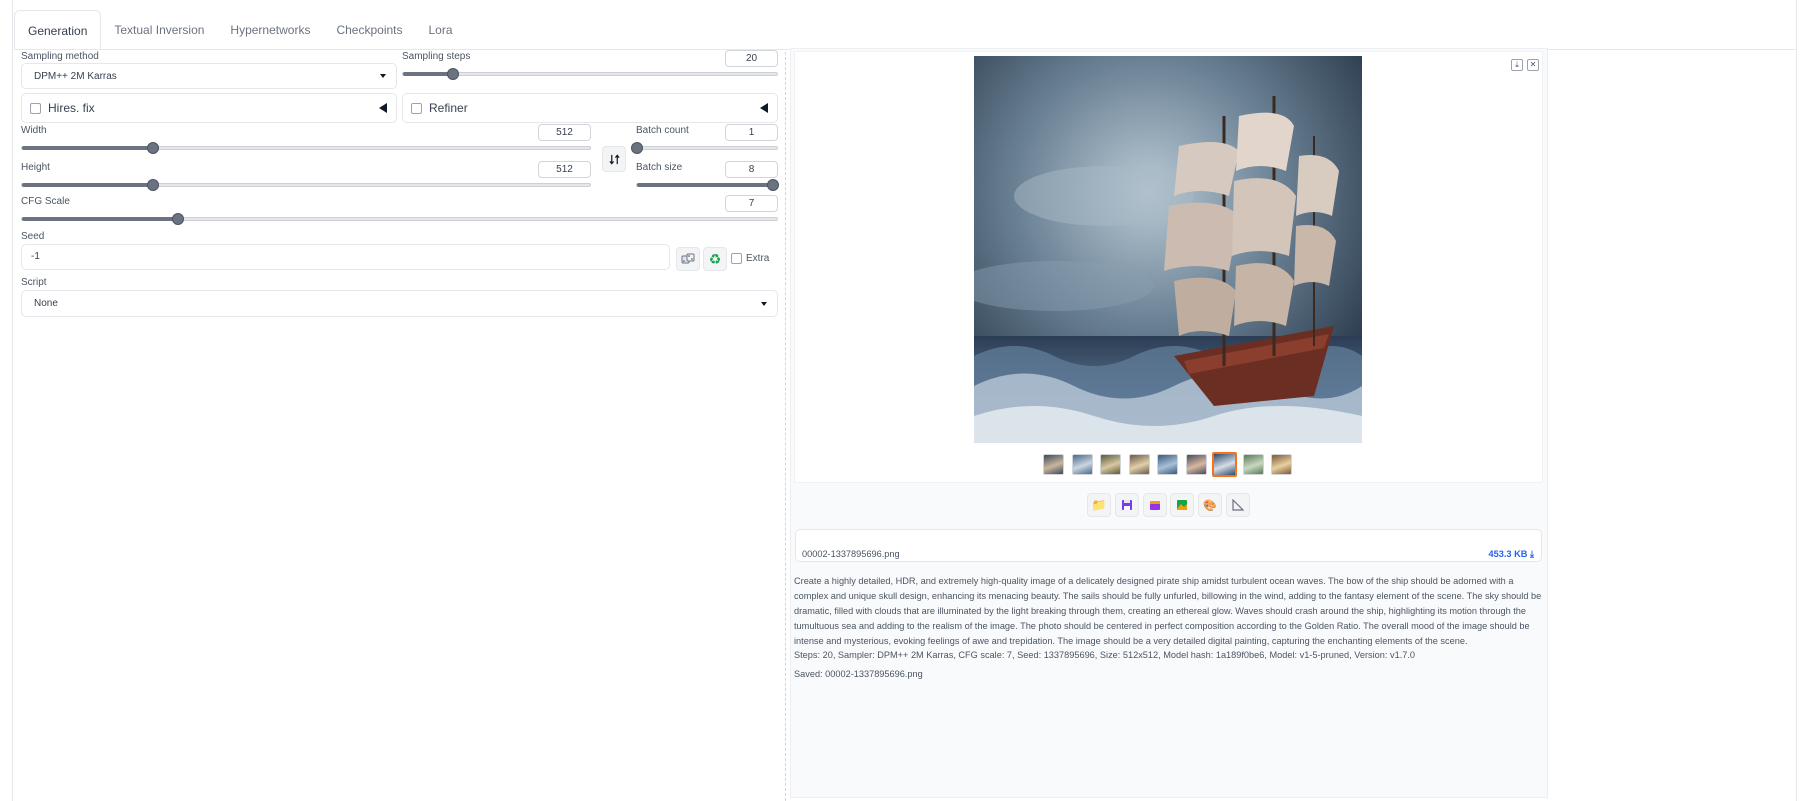 The width and height of the screenshot is (1809, 801). I want to click on seed-input: -1, so click(345, 257).